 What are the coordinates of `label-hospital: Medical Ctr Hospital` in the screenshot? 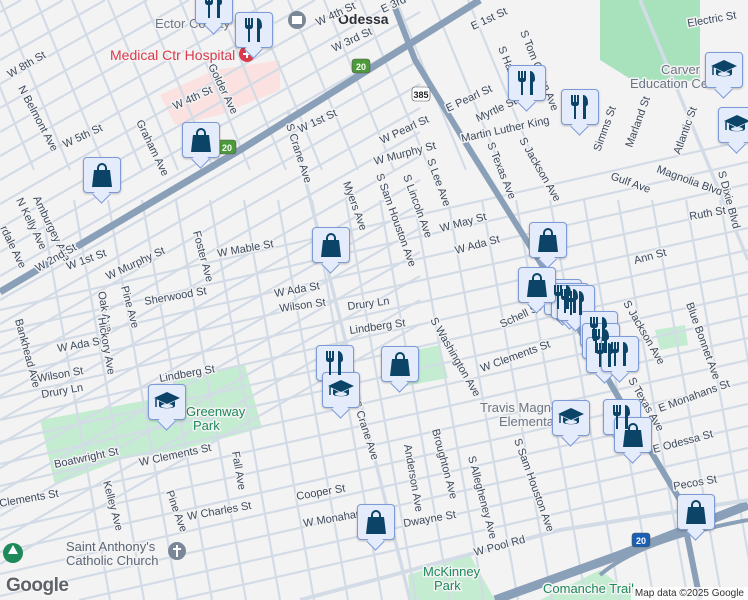 It's located at (172, 55).